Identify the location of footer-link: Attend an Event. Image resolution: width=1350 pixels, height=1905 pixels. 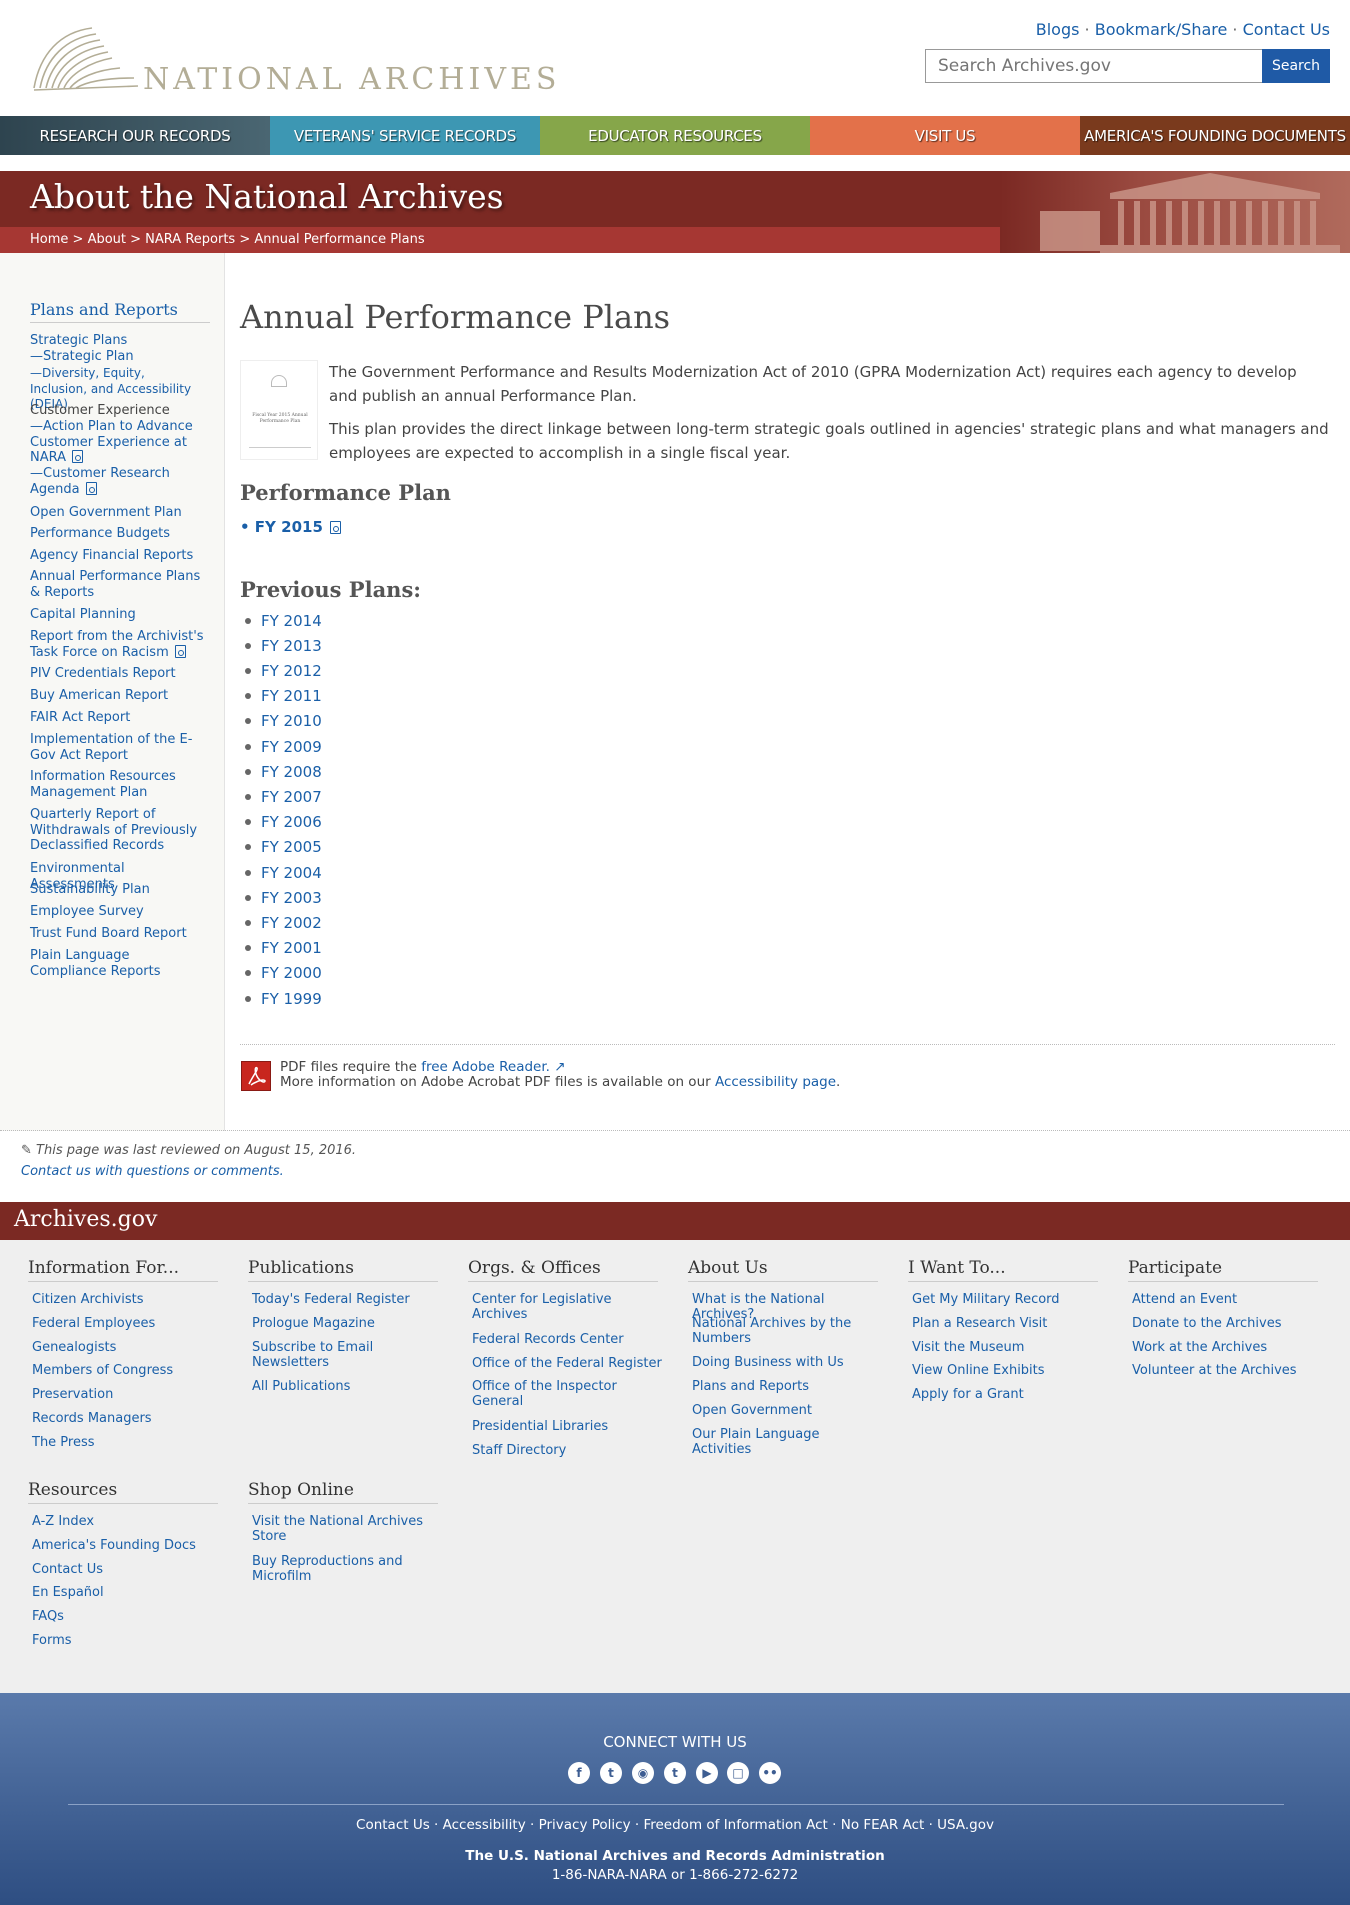
(1227, 1299).